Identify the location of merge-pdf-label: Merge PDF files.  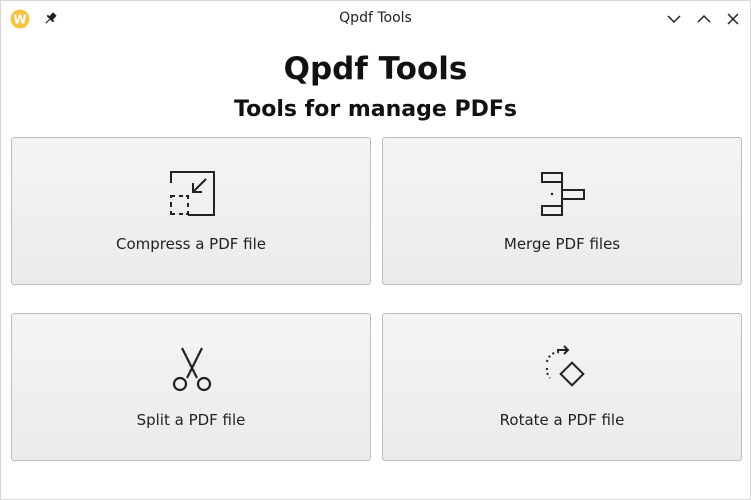
(562, 244).